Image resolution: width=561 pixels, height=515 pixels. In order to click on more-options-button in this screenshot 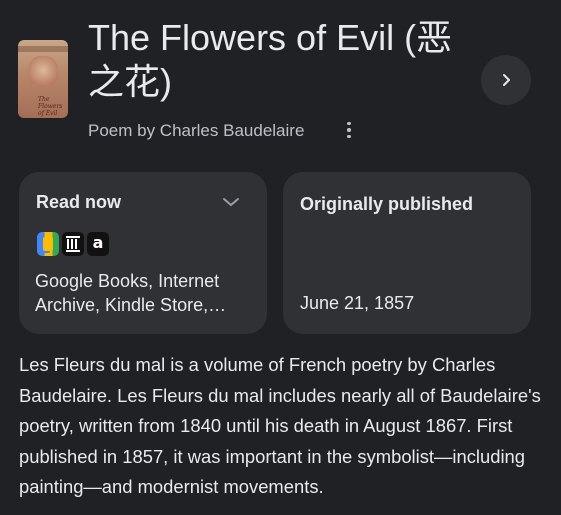, I will do `click(349, 130)`.